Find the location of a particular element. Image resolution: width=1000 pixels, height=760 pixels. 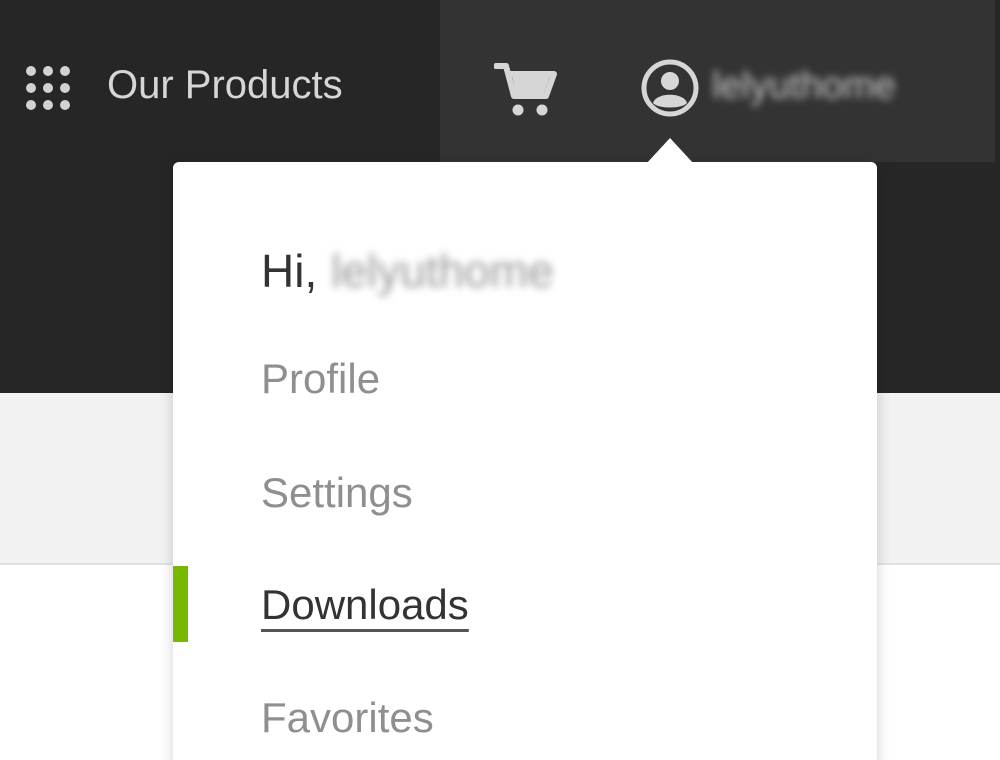

menu-item-settings: Settings is located at coordinates (337, 493).